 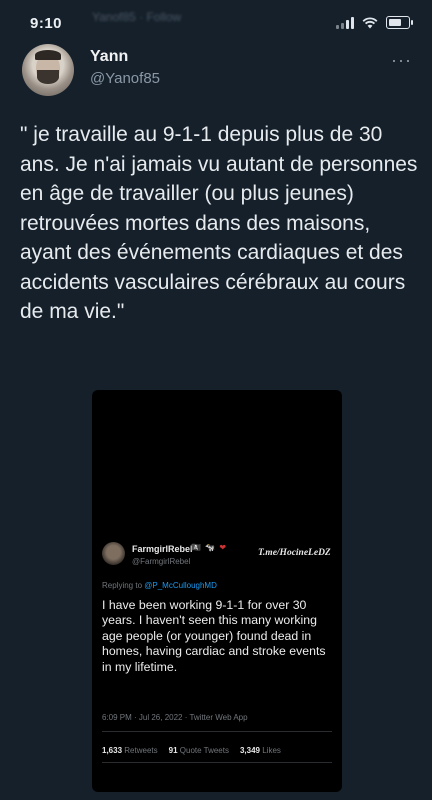 I want to click on replying-to-link: @P_McCulloughMD, so click(x=180, y=585).